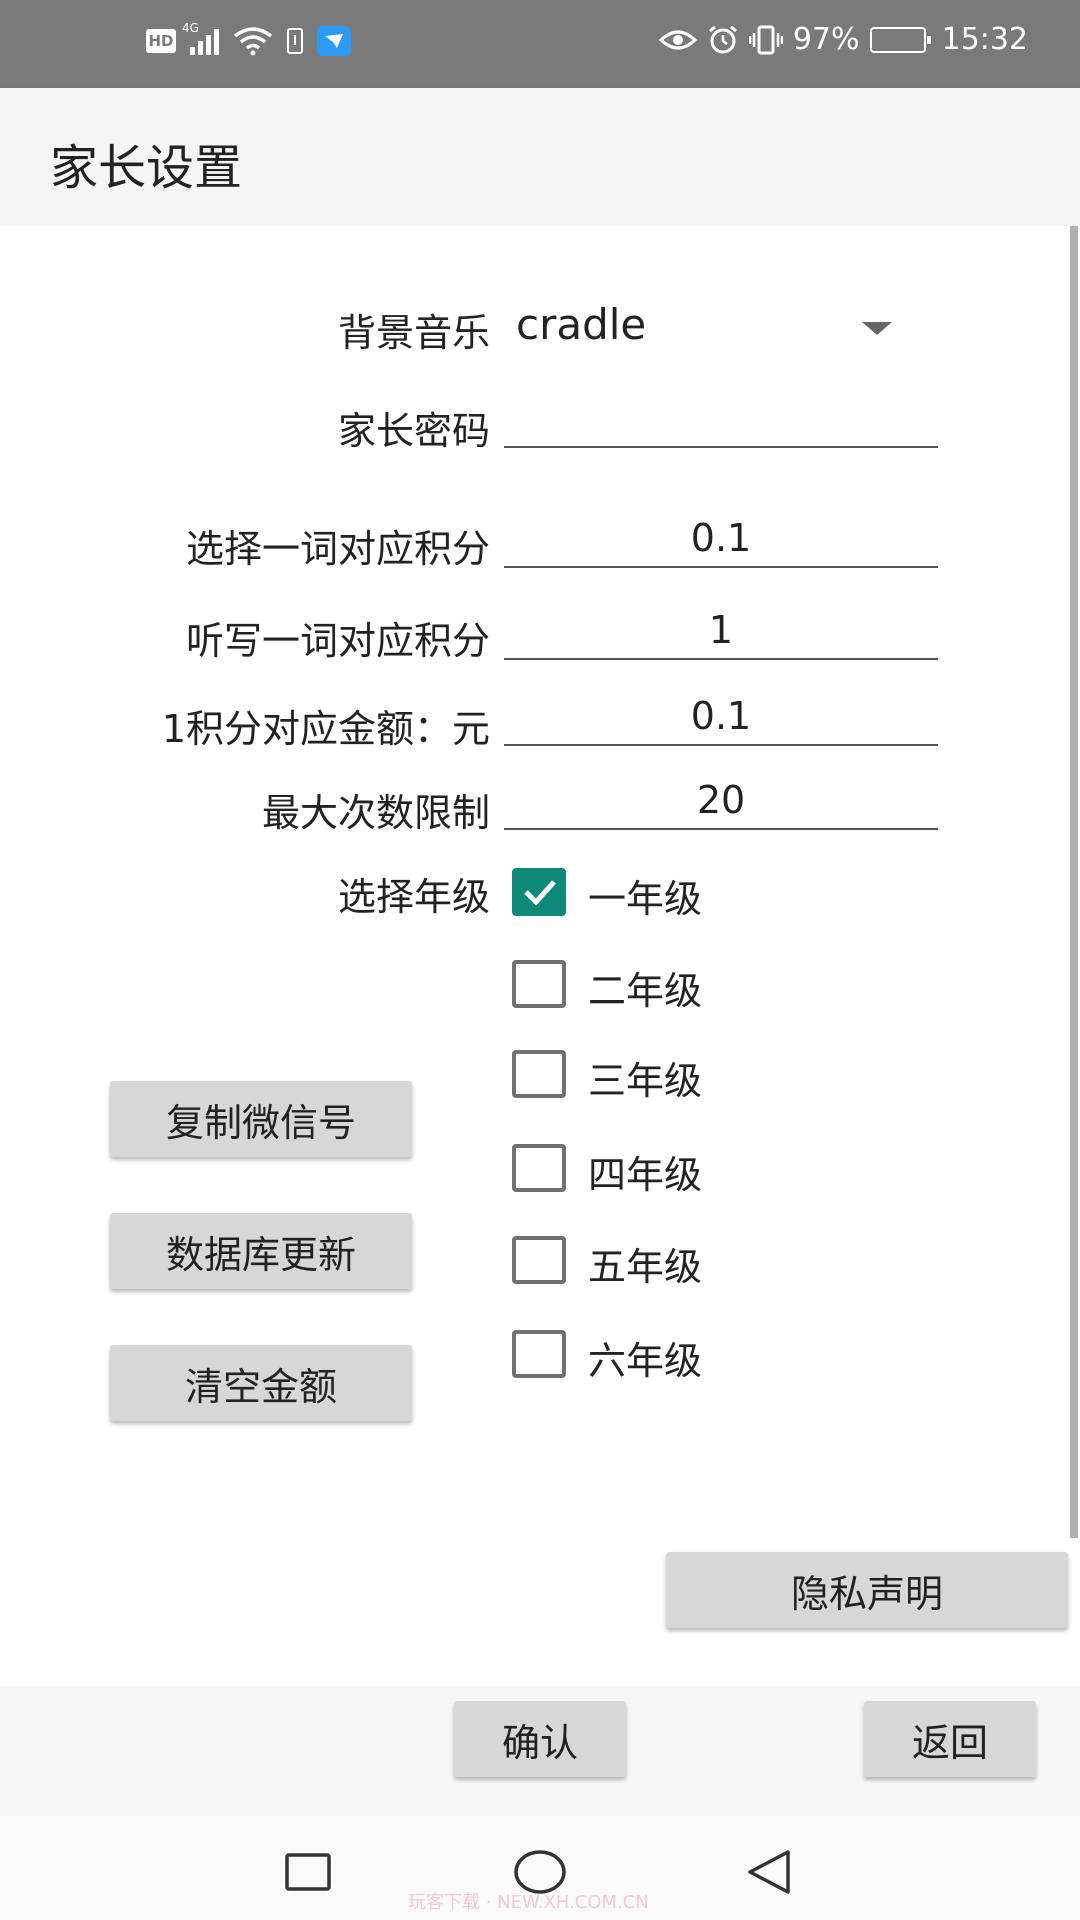  What do you see at coordinates (161, 41) in the screenshot?
I see `hd-icon: HD` at bounding box center [161, 41].